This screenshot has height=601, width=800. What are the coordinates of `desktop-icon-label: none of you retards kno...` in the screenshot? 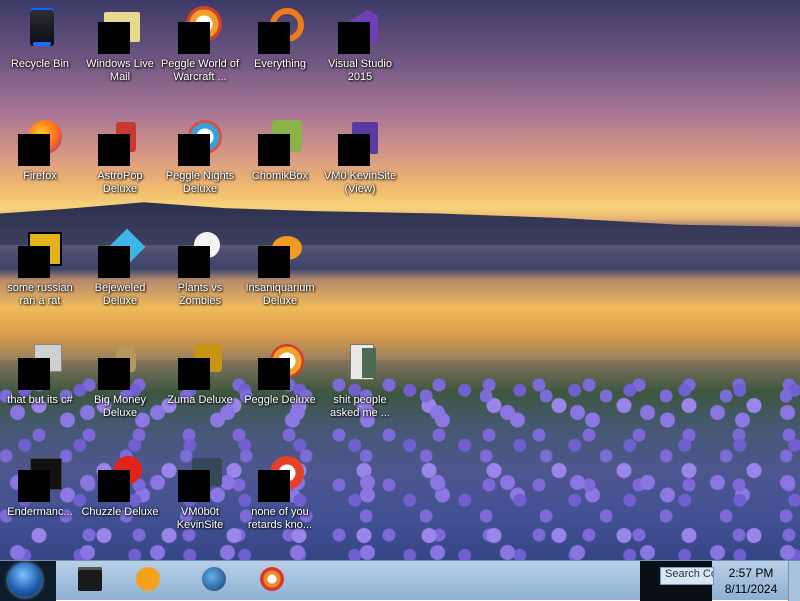 It's located at (280, 518).